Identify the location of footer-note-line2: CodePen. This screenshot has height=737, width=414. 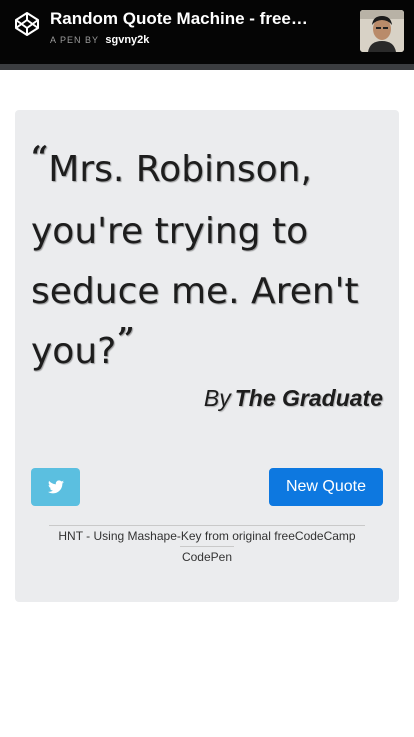
(207, 556).